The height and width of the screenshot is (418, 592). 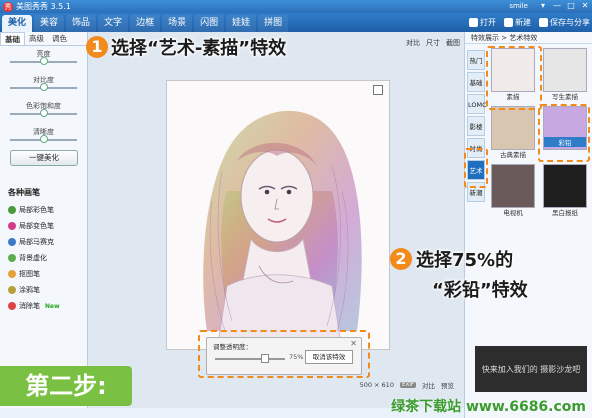 What do you see at coordinates (477, 104) in the screenshot?
I see `category-lomo: LOMO` at bounding box center [477, 104].